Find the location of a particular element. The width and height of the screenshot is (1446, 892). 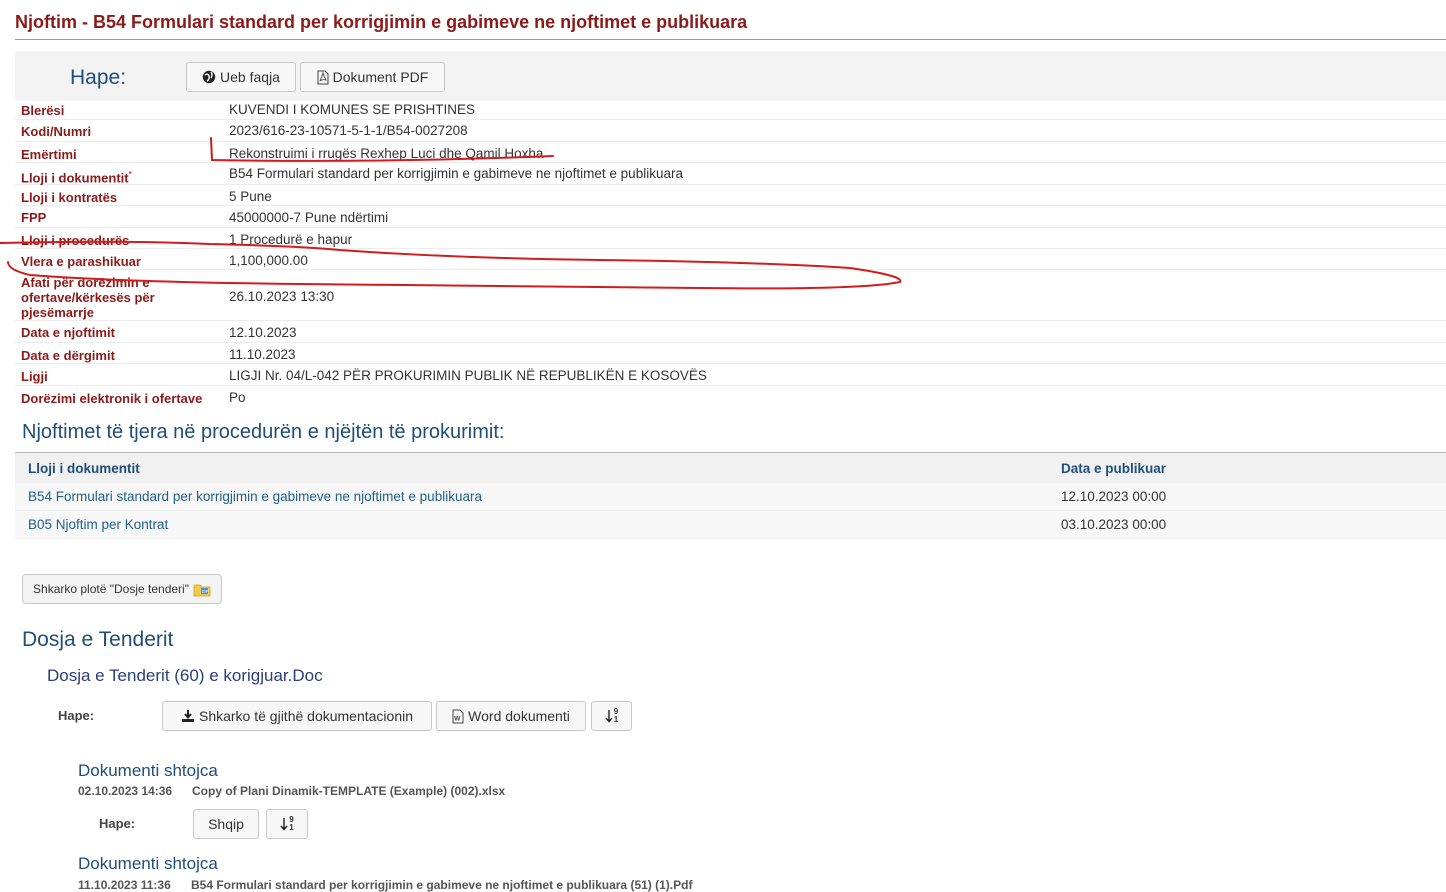

detail-value: 2023/616-23-10571-5-1-1/B54-0027208 is located at coordinates (348, 130).